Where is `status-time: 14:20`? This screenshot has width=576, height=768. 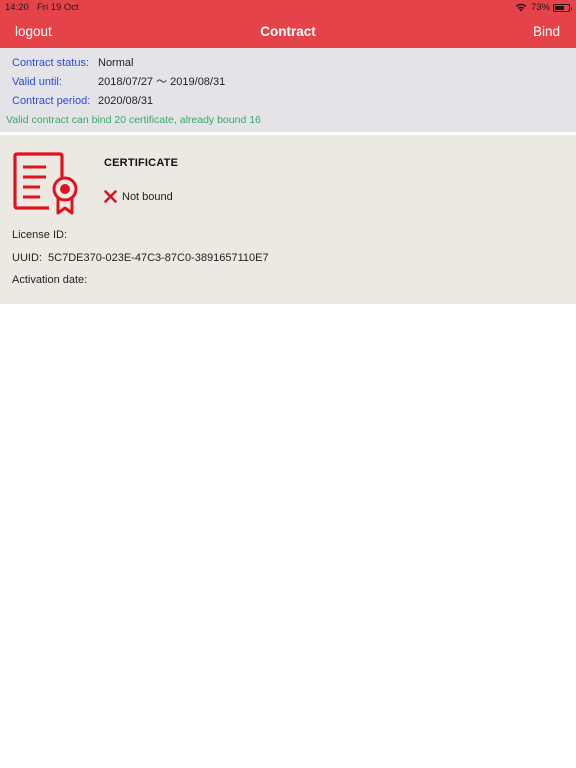 status-time: 14:20 is located at coordinates (17, 7).